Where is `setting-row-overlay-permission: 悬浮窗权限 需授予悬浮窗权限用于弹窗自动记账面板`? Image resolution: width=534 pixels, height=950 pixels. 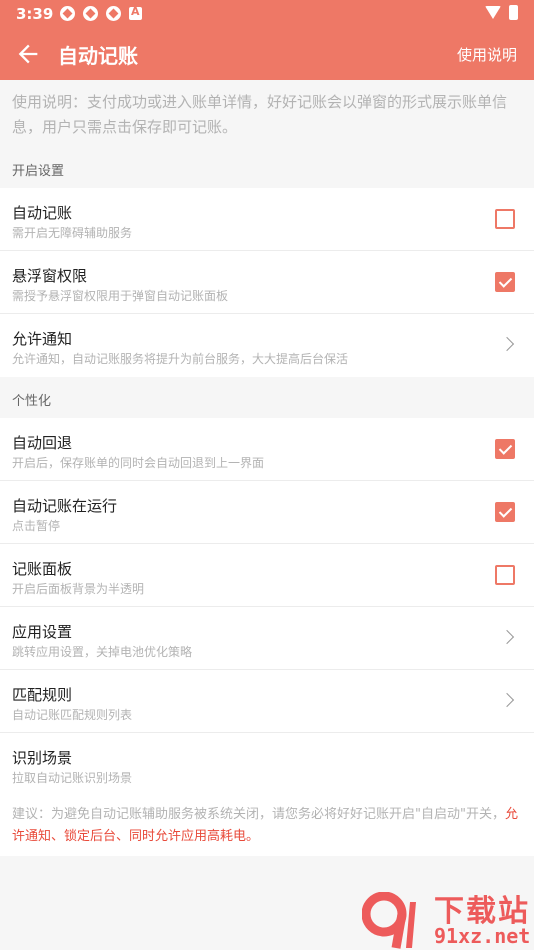
setting-row-overlay-permission: 悬浮窗权限 需授予悬浮窗权限用于弹窗自动记账面板 is located at coordinates (267, 282).